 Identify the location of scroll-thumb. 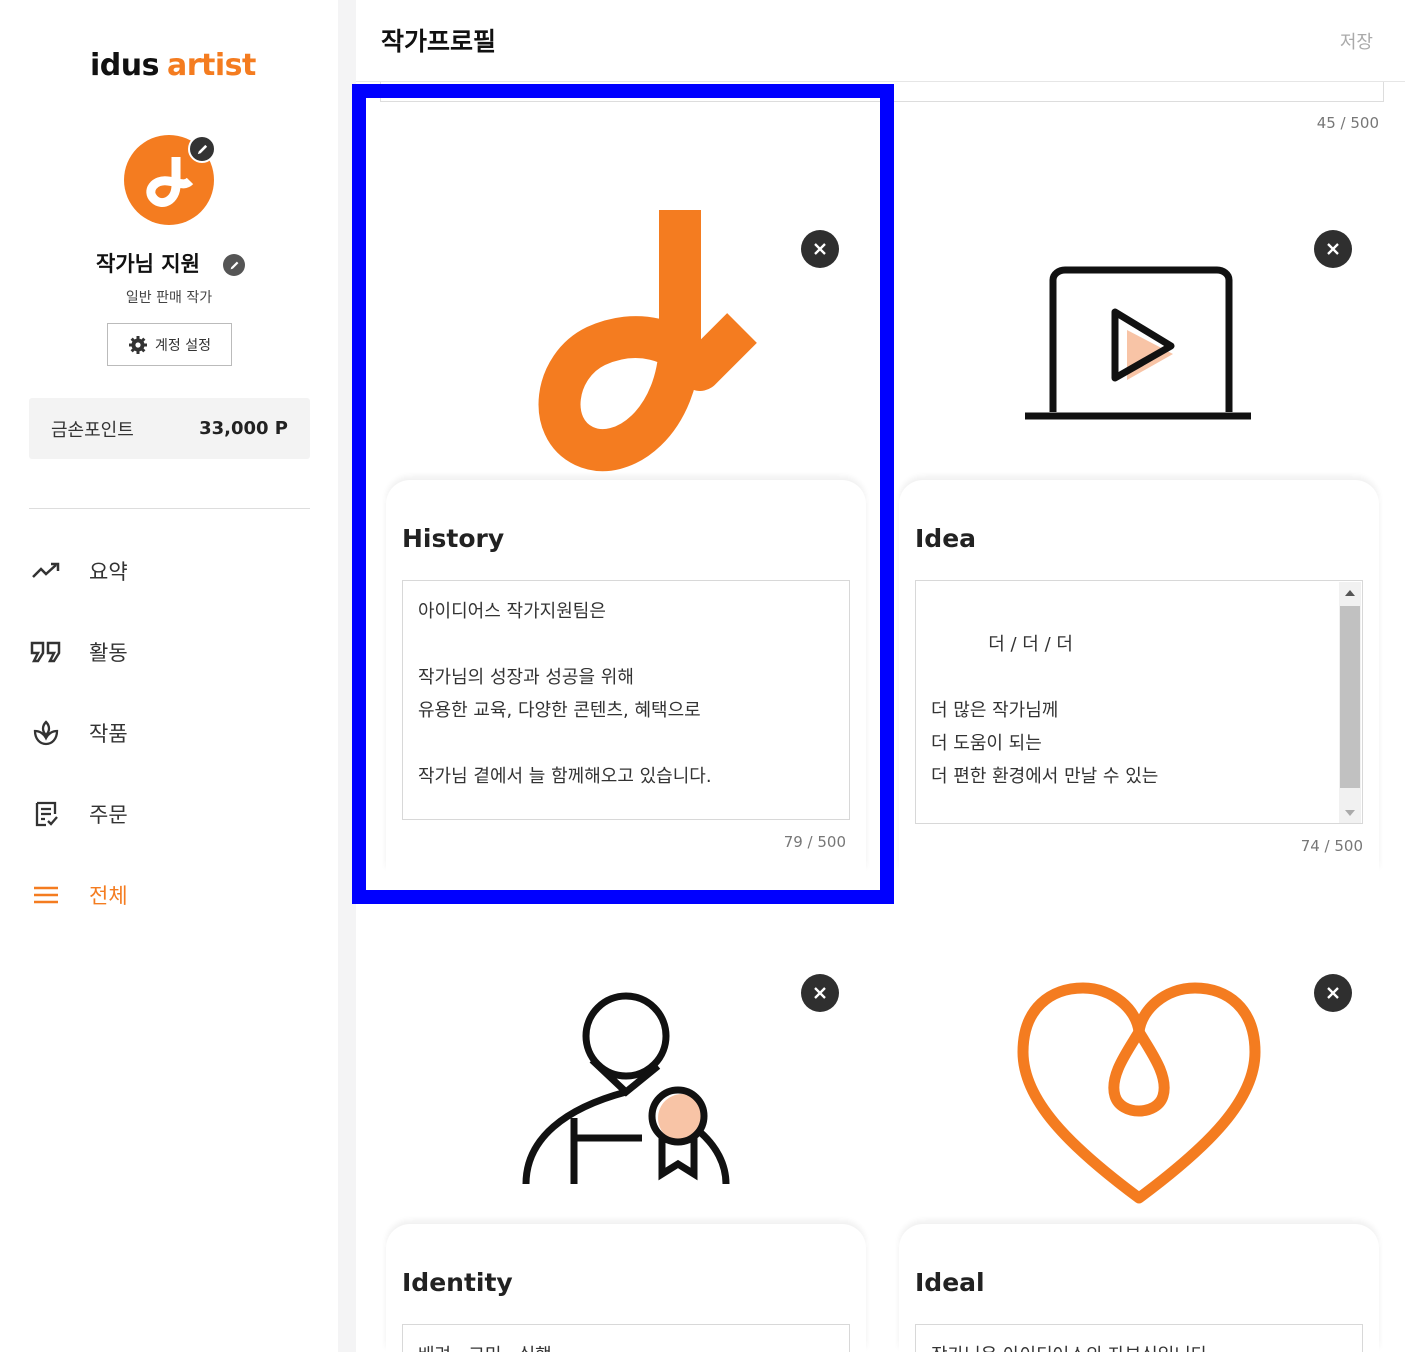
(1350, 697).